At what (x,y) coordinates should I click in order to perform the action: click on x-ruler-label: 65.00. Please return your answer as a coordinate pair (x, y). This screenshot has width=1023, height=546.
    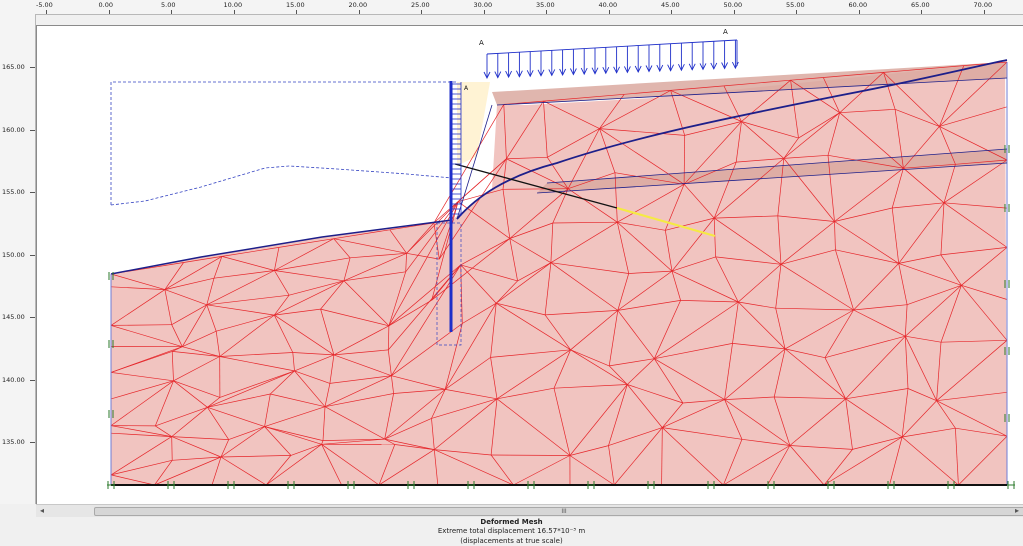
    Looking at the image, I should click on (920, 5).